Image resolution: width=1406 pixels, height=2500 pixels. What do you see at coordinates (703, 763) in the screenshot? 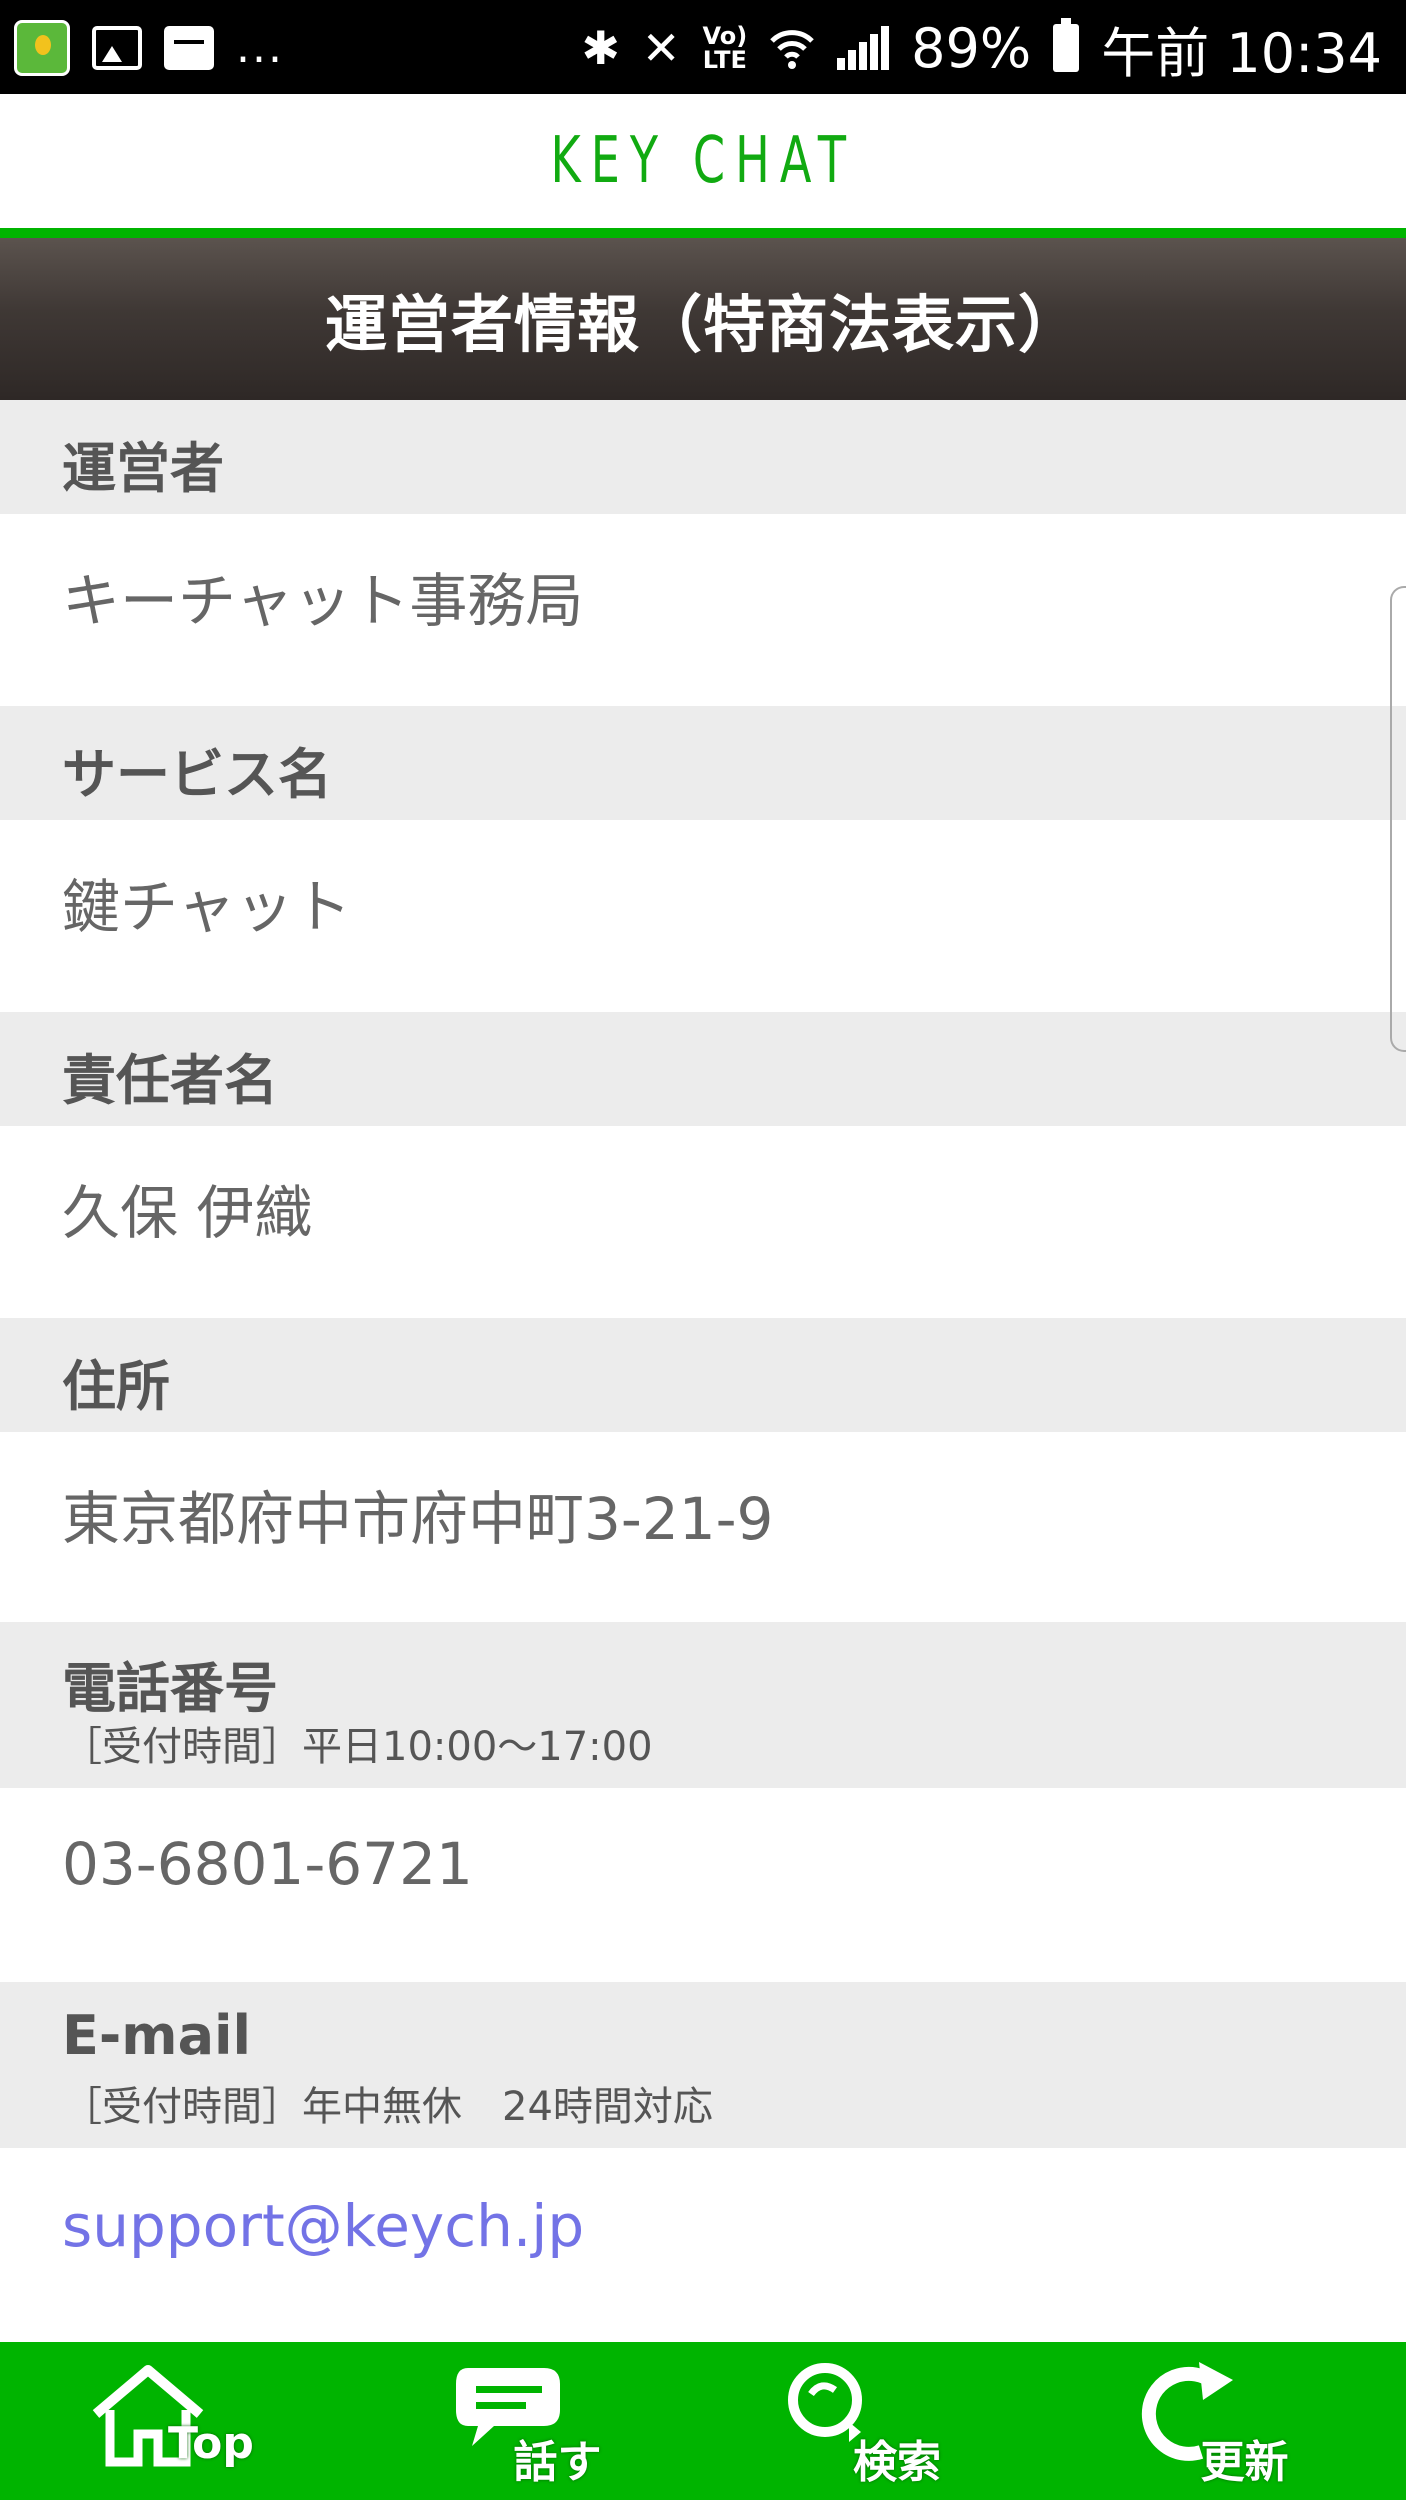
I see `section-header-service-name: サービス名` at bounding box center [703, 763].